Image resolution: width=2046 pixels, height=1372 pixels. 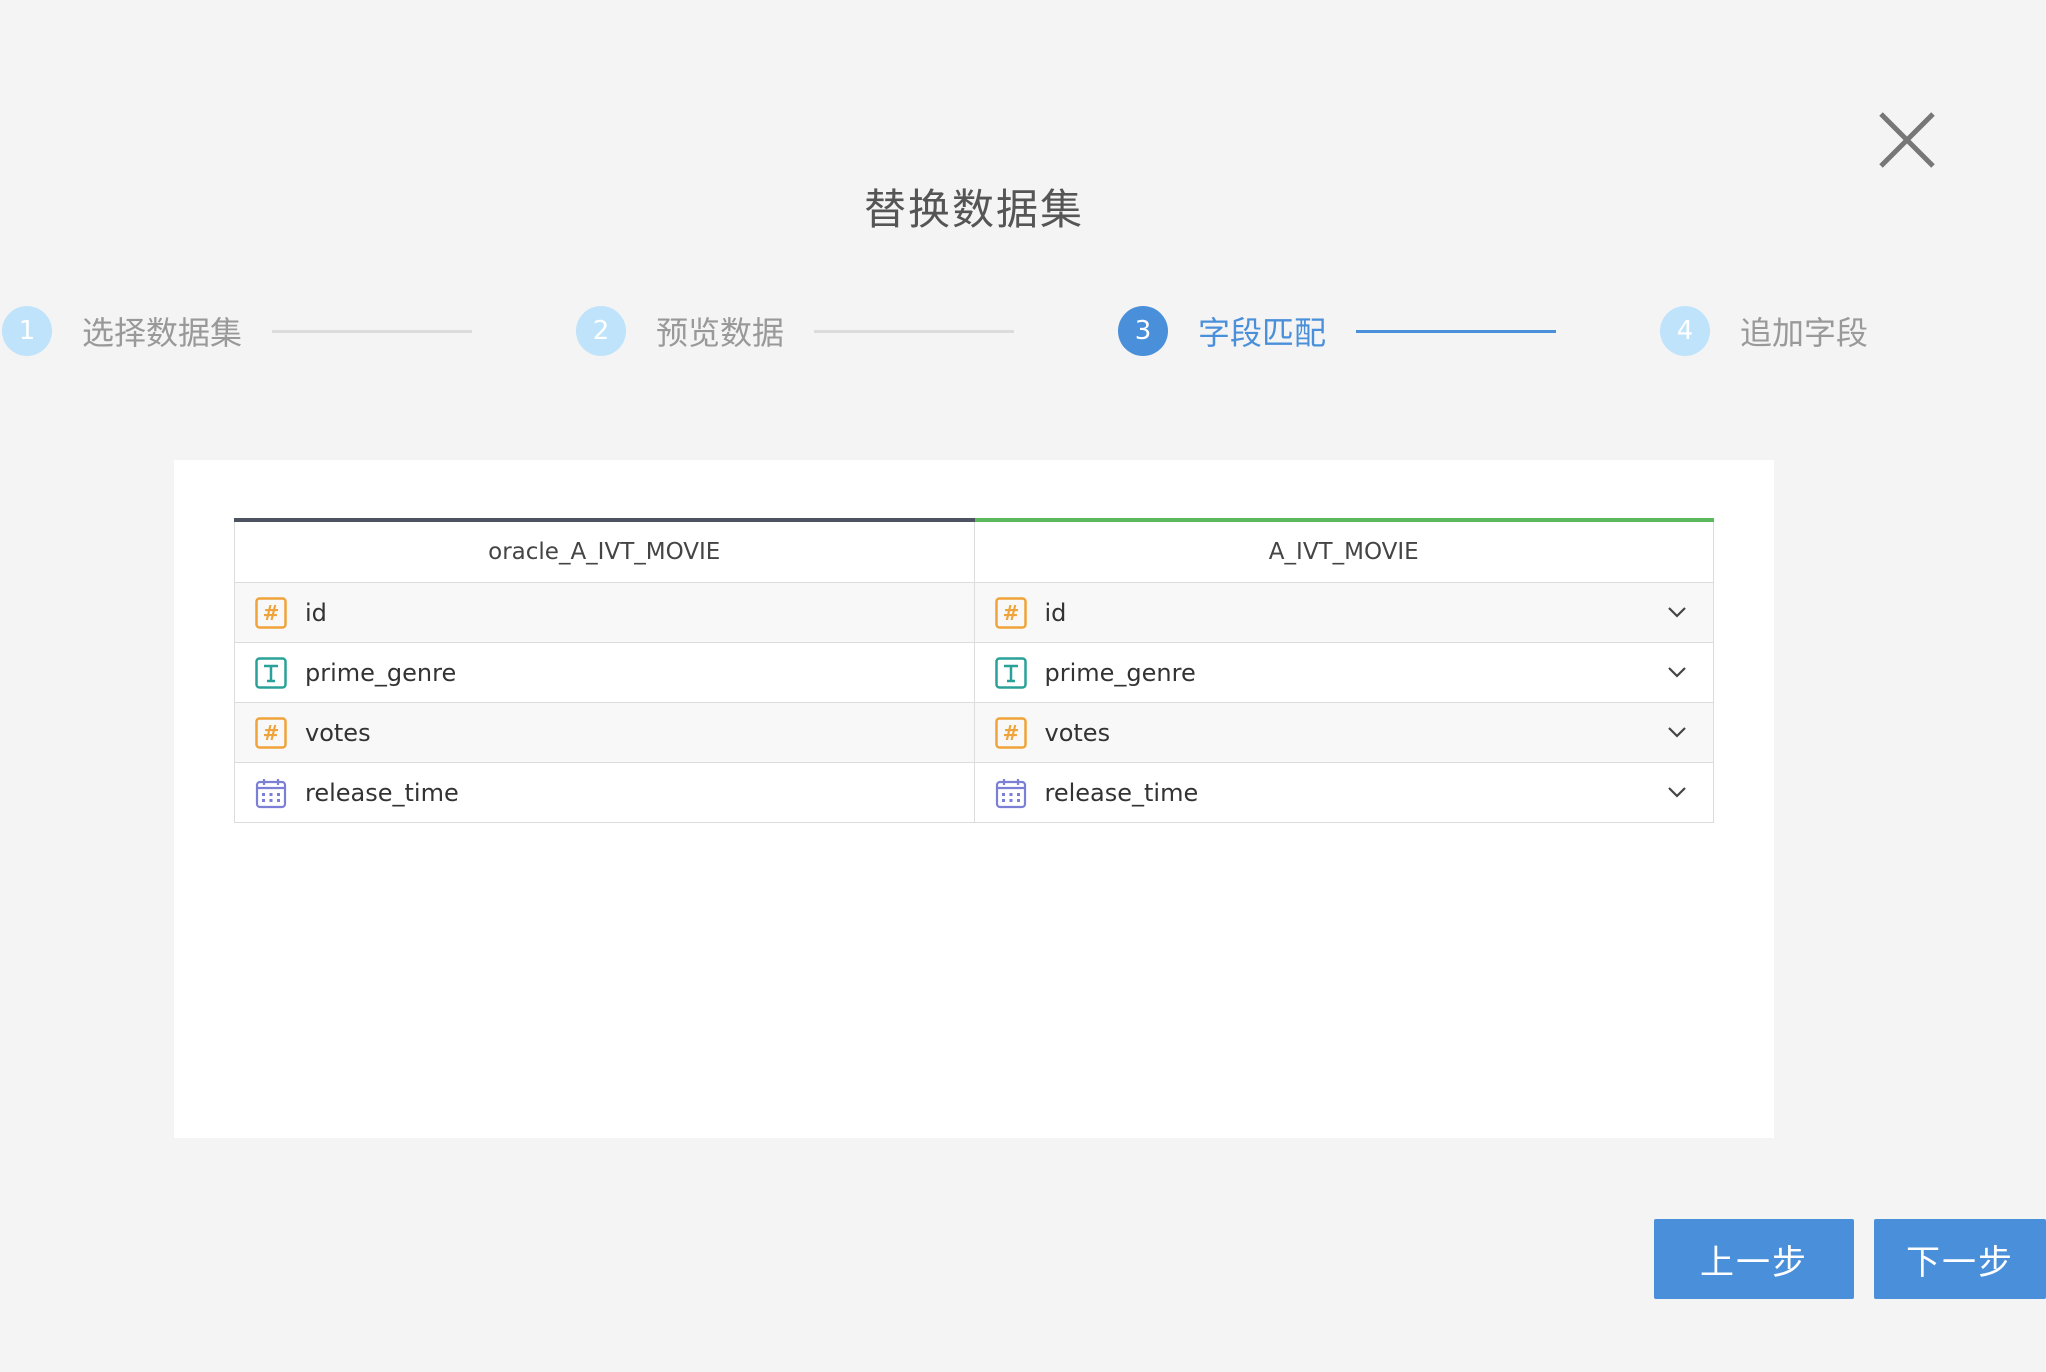 What do you see at coordinates (27, 331) in the screenshot?
I see `step-number: 1` at bounding box center [27, 331].